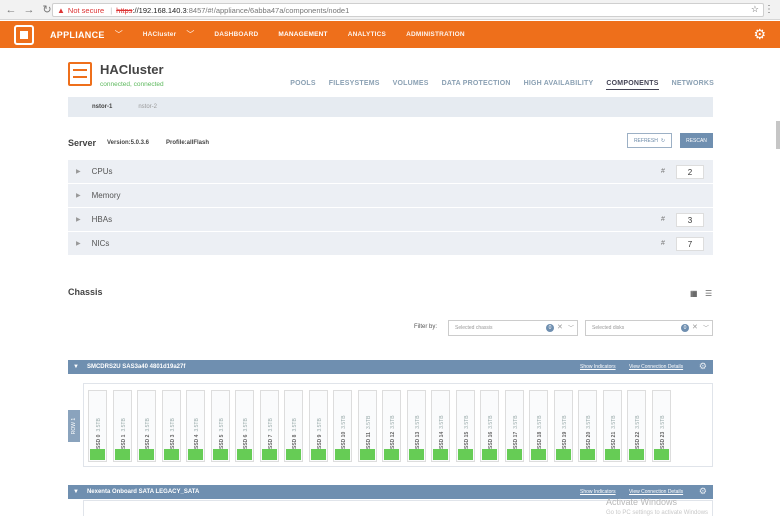 The width and height of the screenshot is (780, 516). What do you see at coordinates (662, 423) in the screenshot?
I see `disk-label: SSD 23 3.5TB` at bounding box center [662, 423].